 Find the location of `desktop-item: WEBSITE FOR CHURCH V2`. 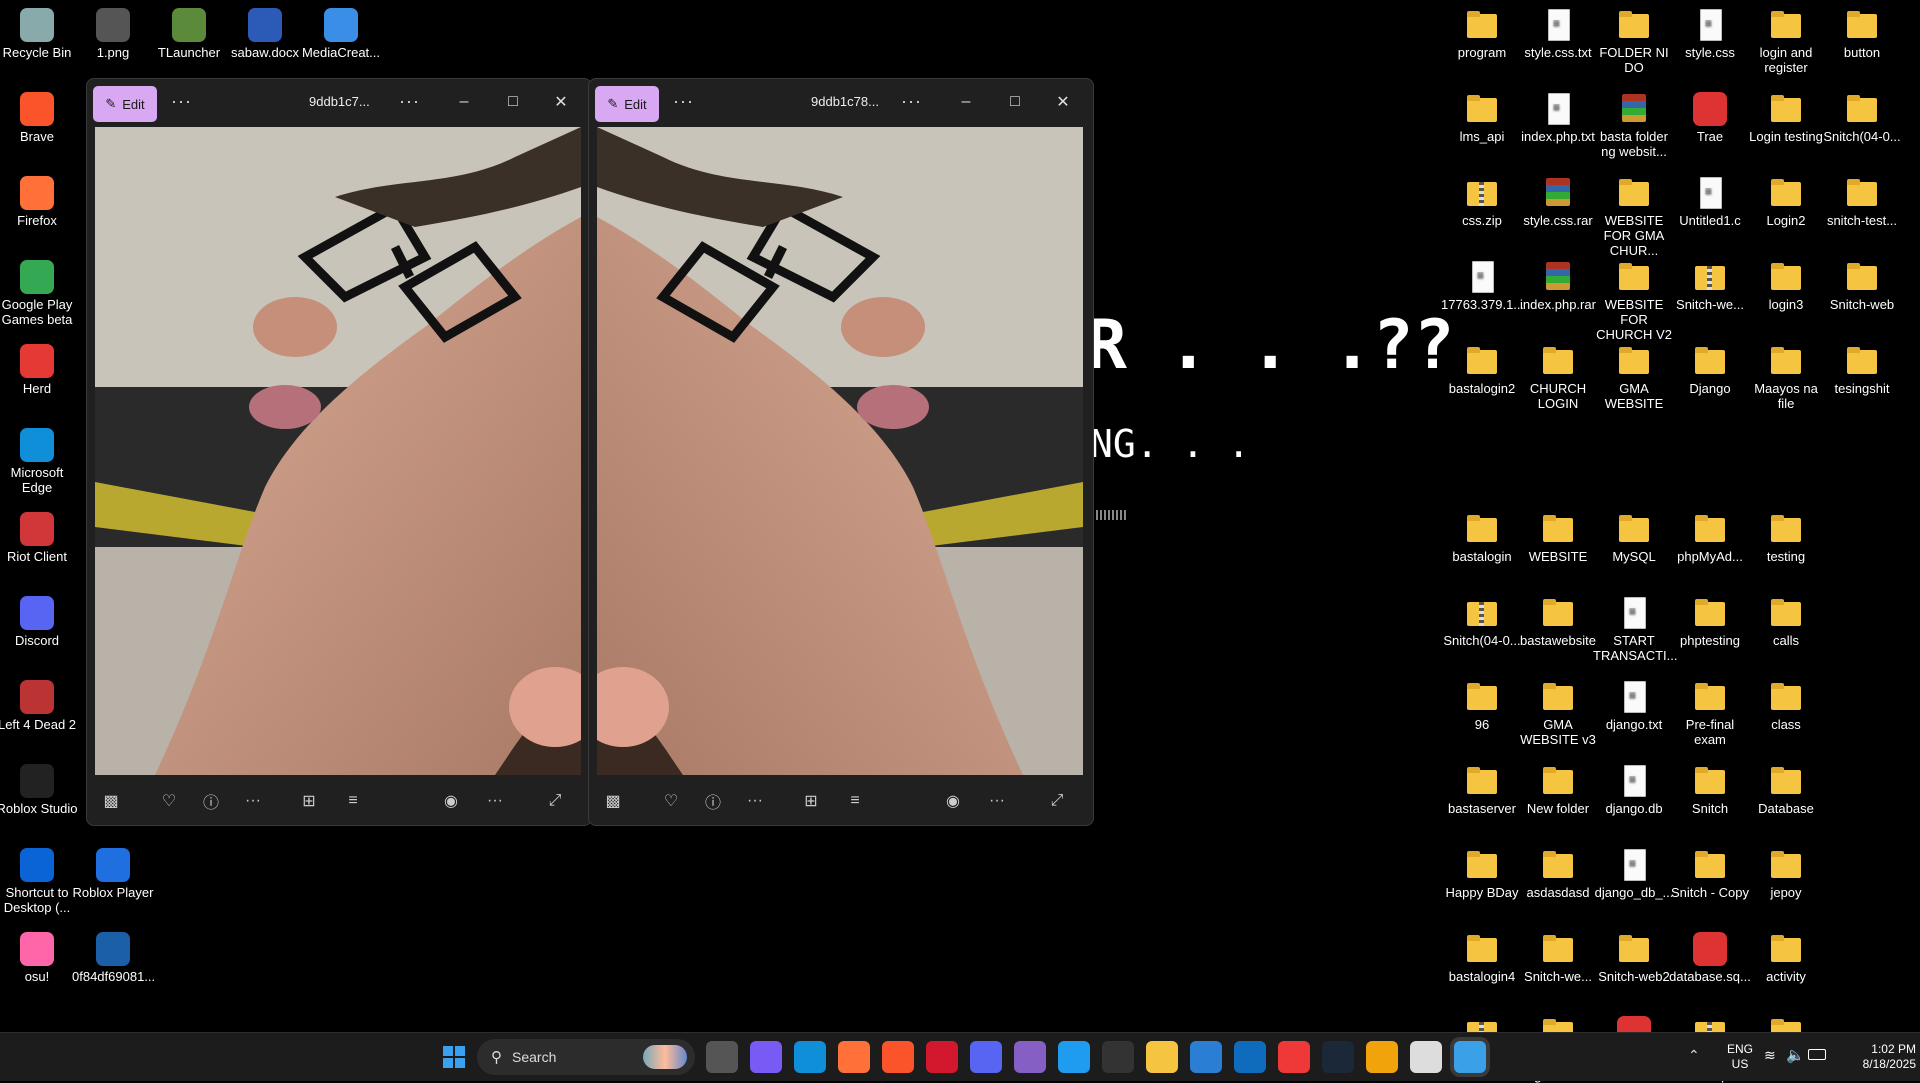

desktop-item: WEBSITE FOR CHURCH V2 is located at coordinates (1634, 299).